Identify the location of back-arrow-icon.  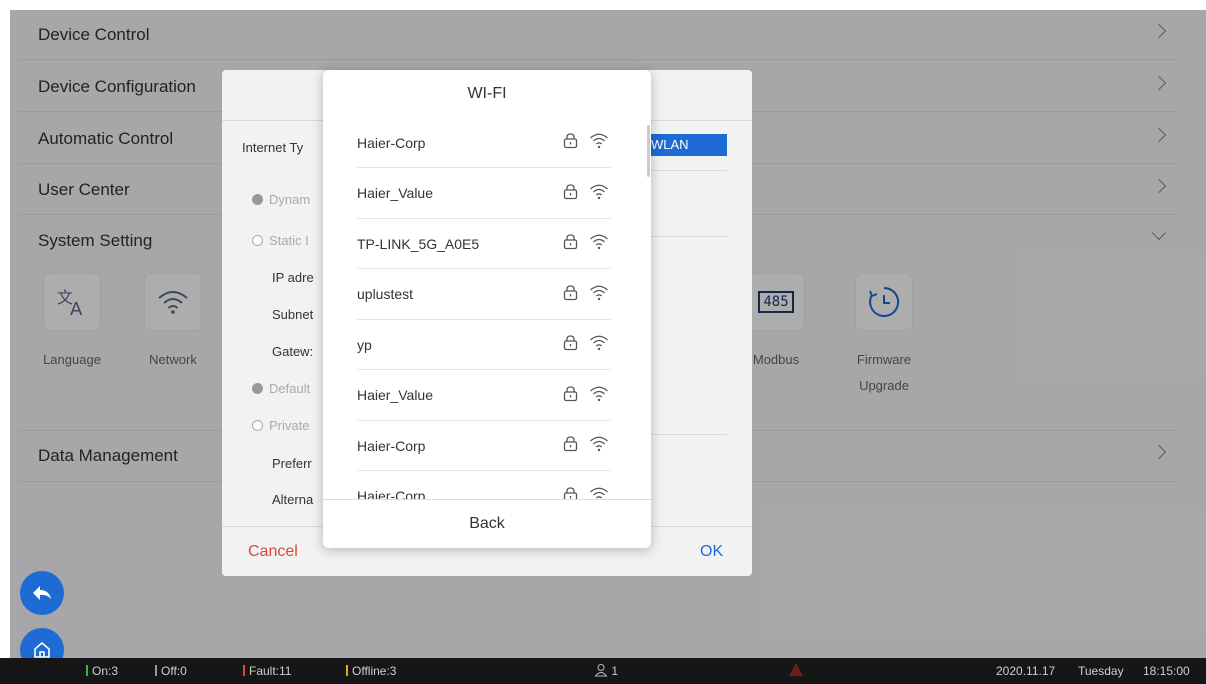
(42, 593).